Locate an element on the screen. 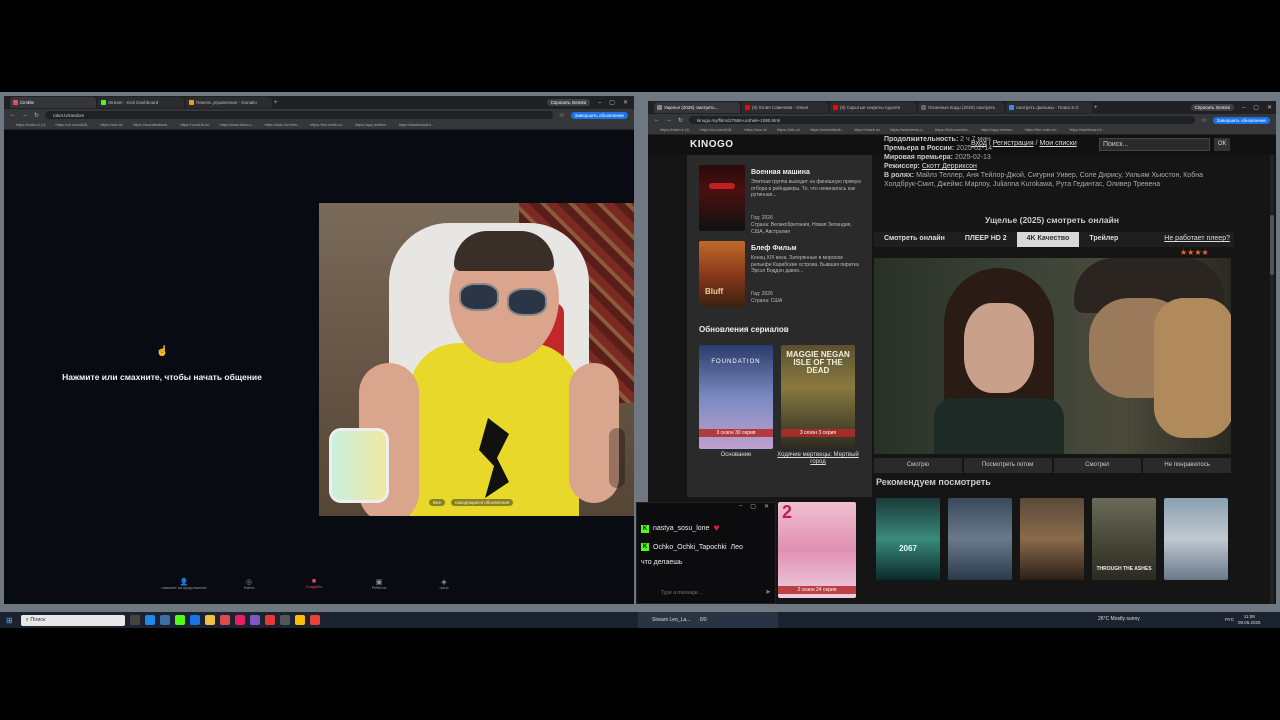 The height and width of the screenshot is (720, 1280). taskbar-stream-item: Stream Leo_La... 0/0 is located at coordinates (708, 620).